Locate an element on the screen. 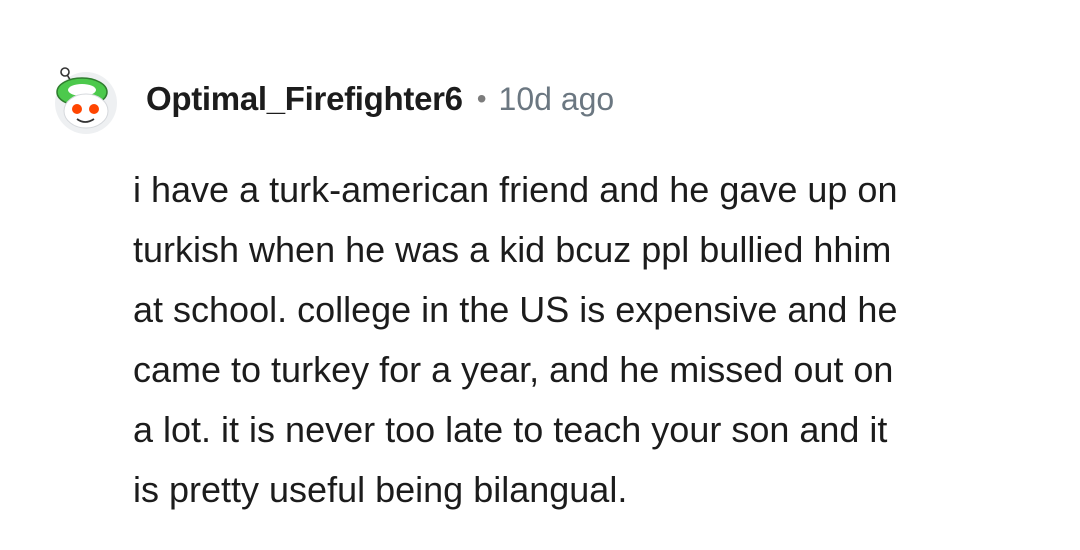 The height and width of the screenshot is (550, 1080). snoo-avatar-icon is located at coordinates (86, 99).